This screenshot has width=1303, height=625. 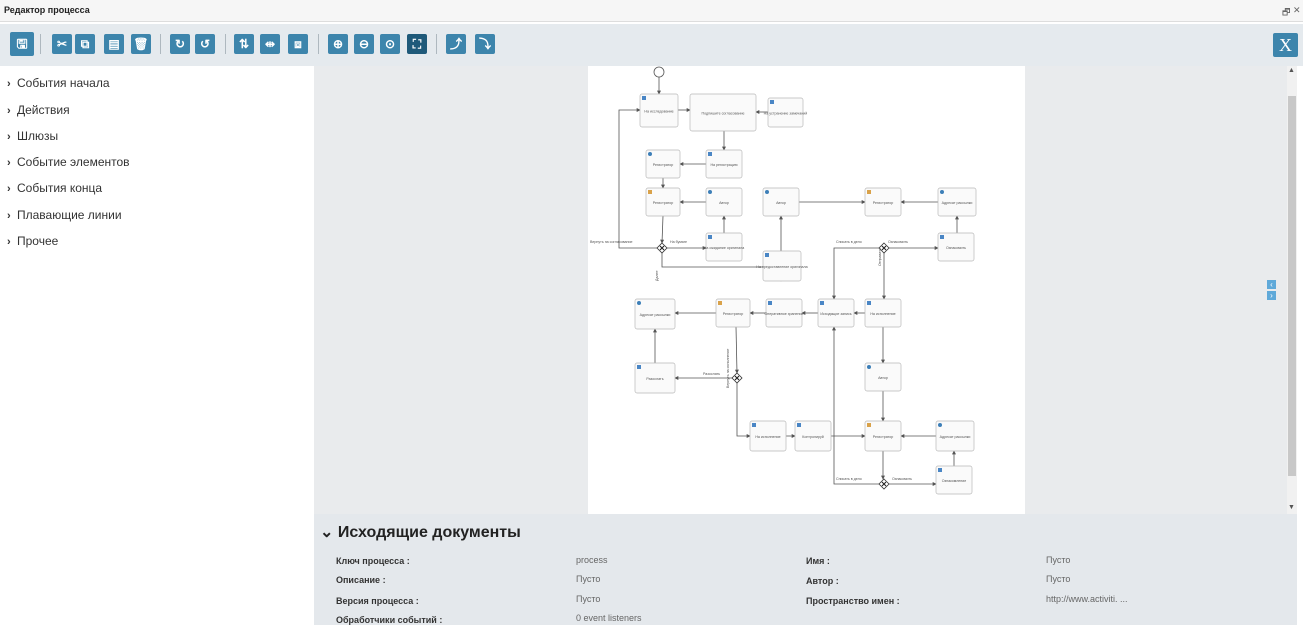 I want to click on flow-label: Отправить, so click(x=880, y=257).